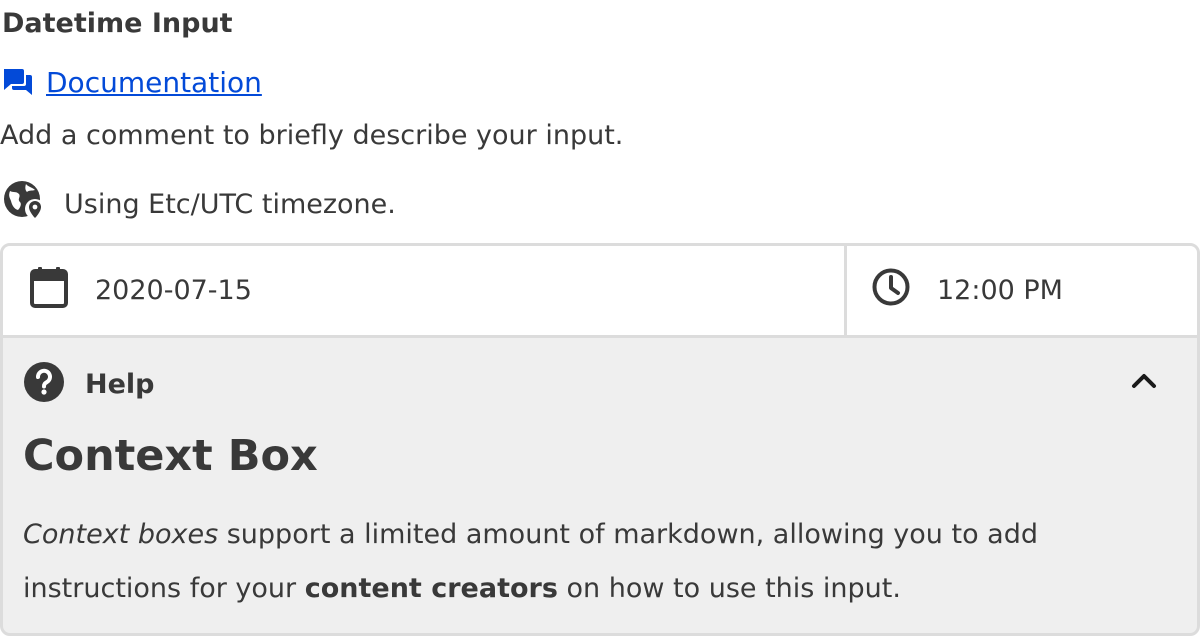 This screenshot has width=1200, height=636. What do you see at coordinates (891, 290) in the screenshot?
I see `clock-icon` at bounding box center [891, 290].